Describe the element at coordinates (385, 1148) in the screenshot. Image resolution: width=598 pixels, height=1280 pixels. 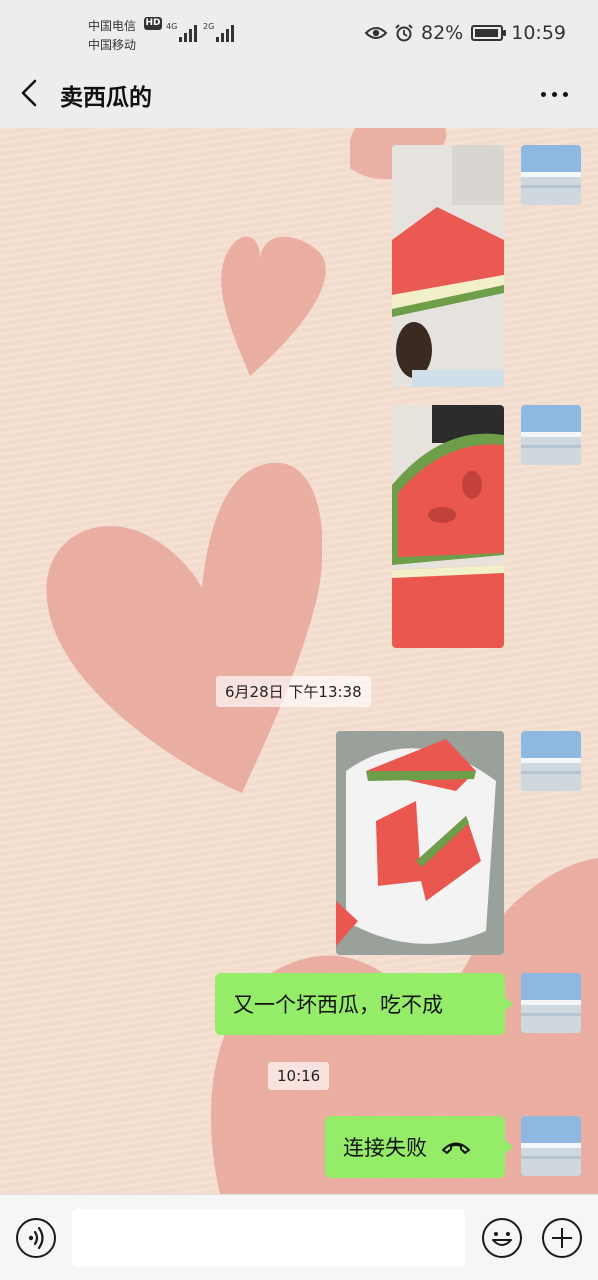
I see `call-status-text: 连接失败` at that location.